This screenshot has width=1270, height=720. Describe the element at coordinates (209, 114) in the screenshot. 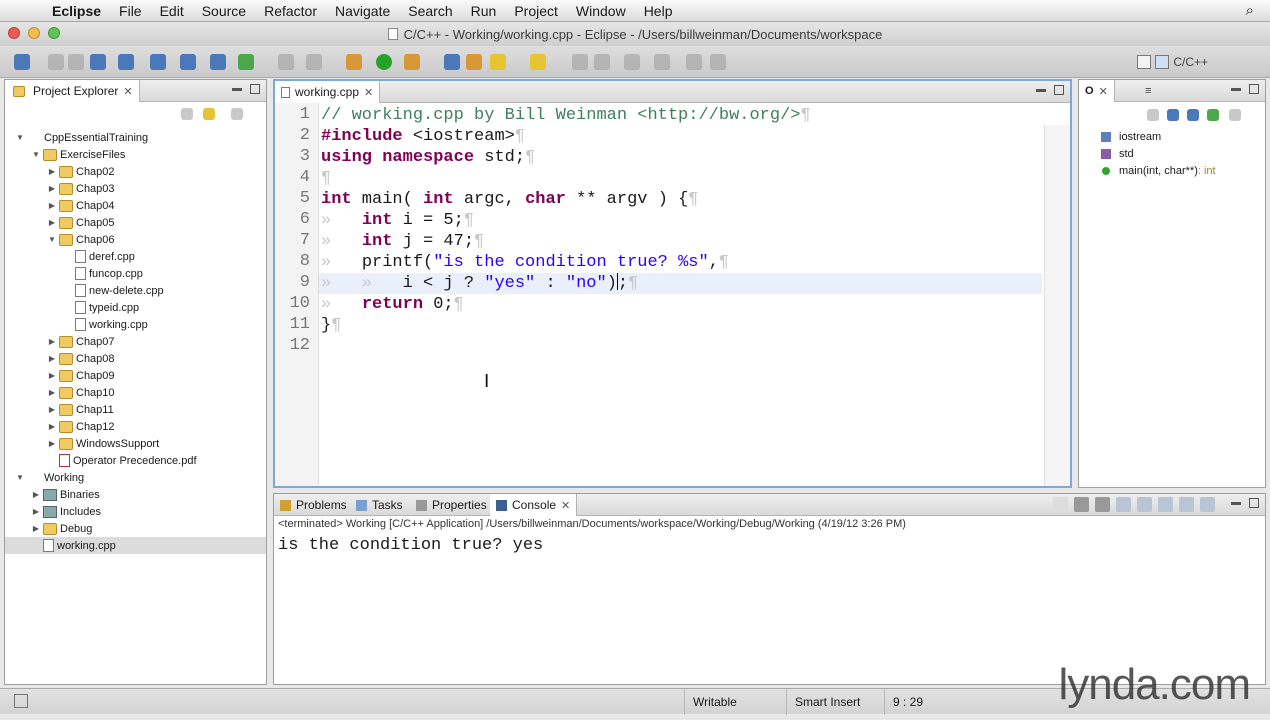

I see `link-with-editor-icon` at that location.